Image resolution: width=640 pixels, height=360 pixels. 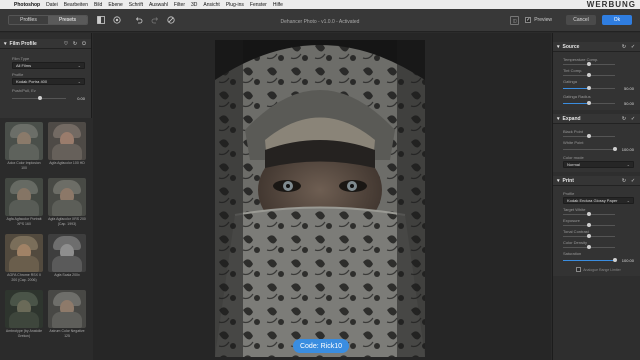 I want to click on target-white-knob, so click(x=589, y=214).